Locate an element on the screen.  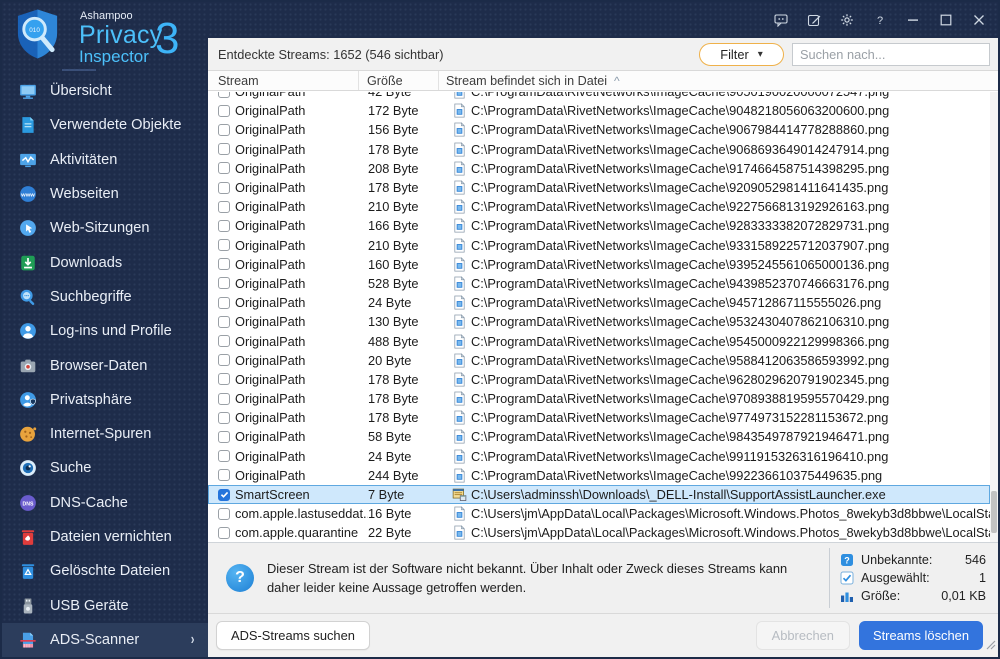
minimize-icon is located at coordinates (912, 20).